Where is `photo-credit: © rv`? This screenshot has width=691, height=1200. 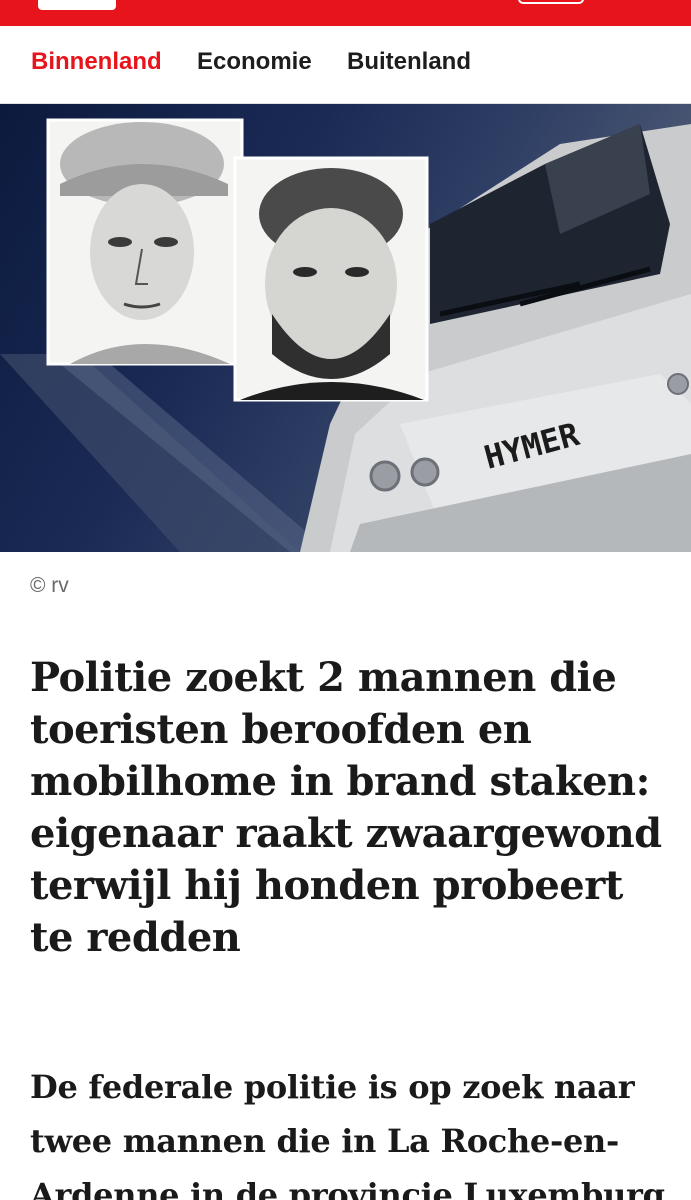
photo-credit: © rv is located at coordinates (49, 585).